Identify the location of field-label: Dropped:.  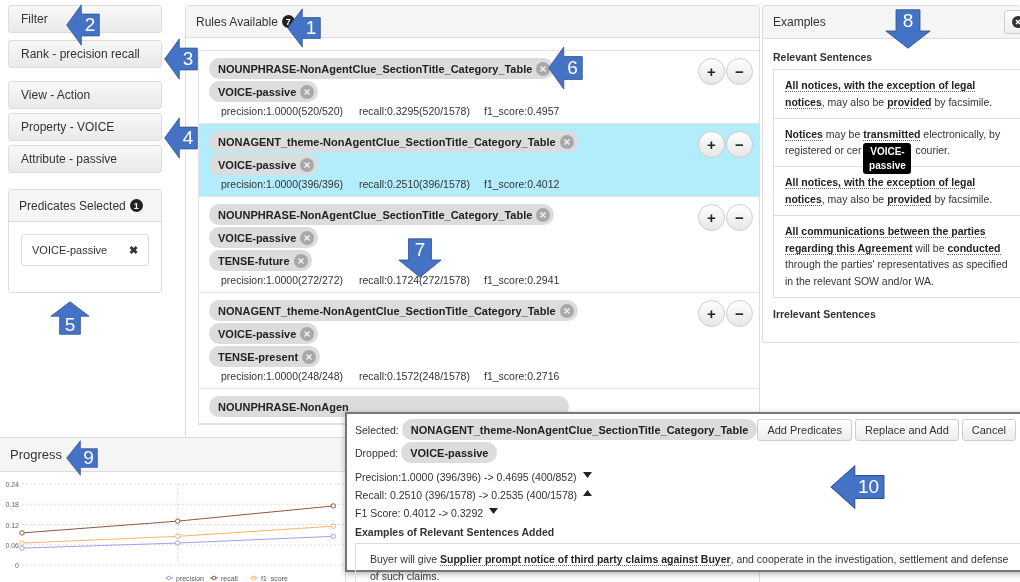
(377, 452).